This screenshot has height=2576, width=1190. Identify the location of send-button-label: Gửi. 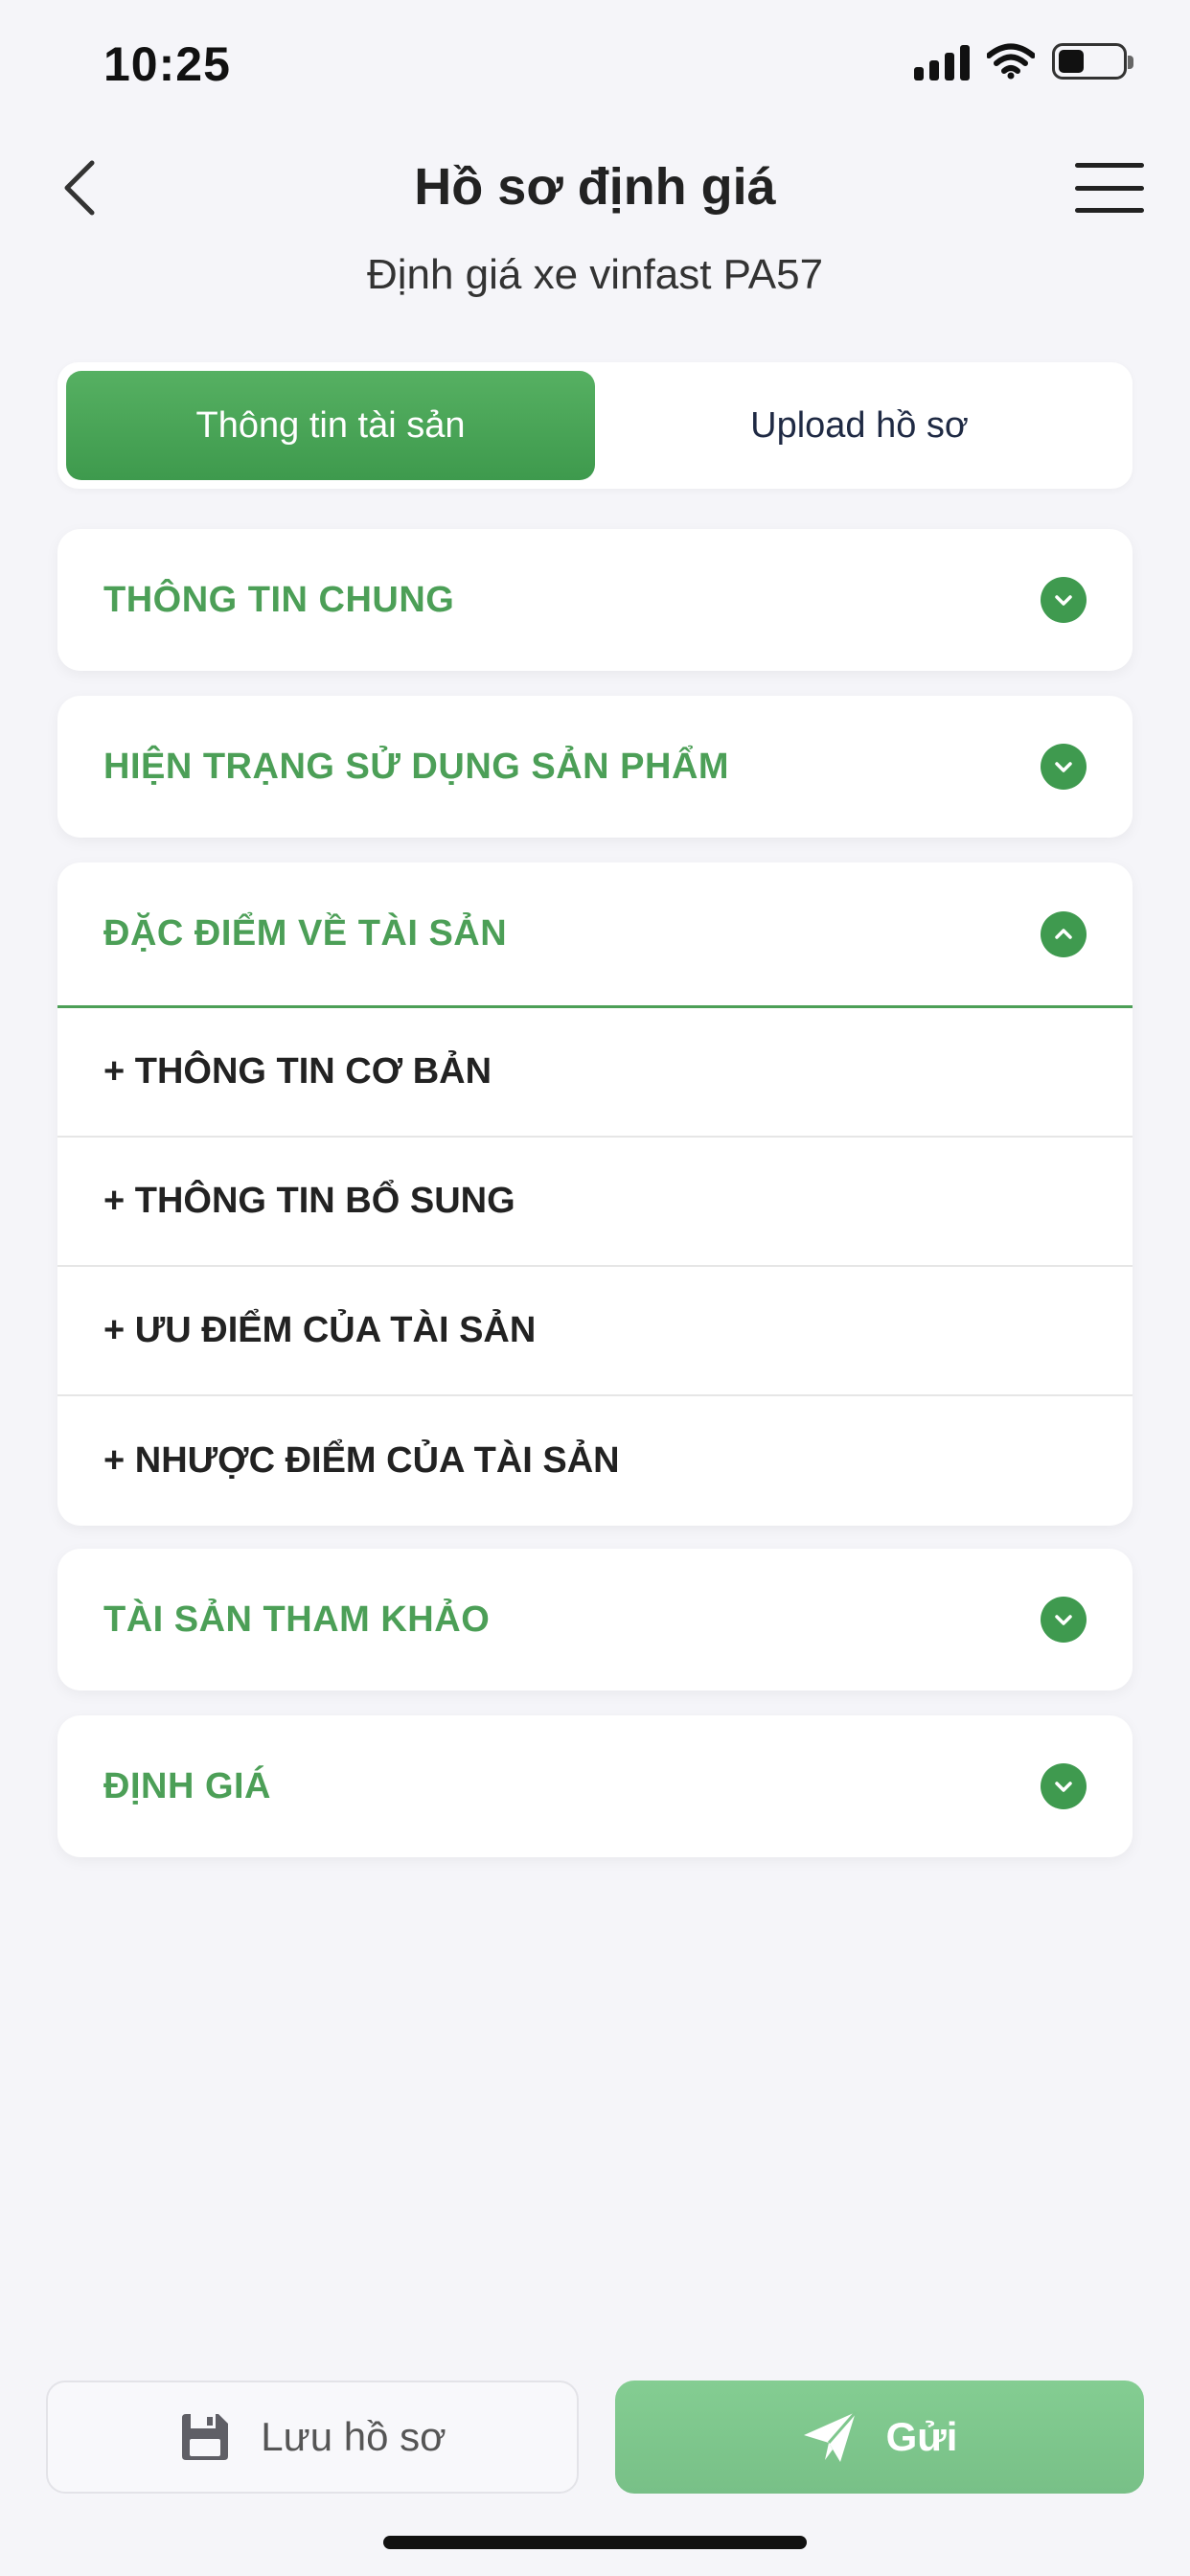
(921, 2436).